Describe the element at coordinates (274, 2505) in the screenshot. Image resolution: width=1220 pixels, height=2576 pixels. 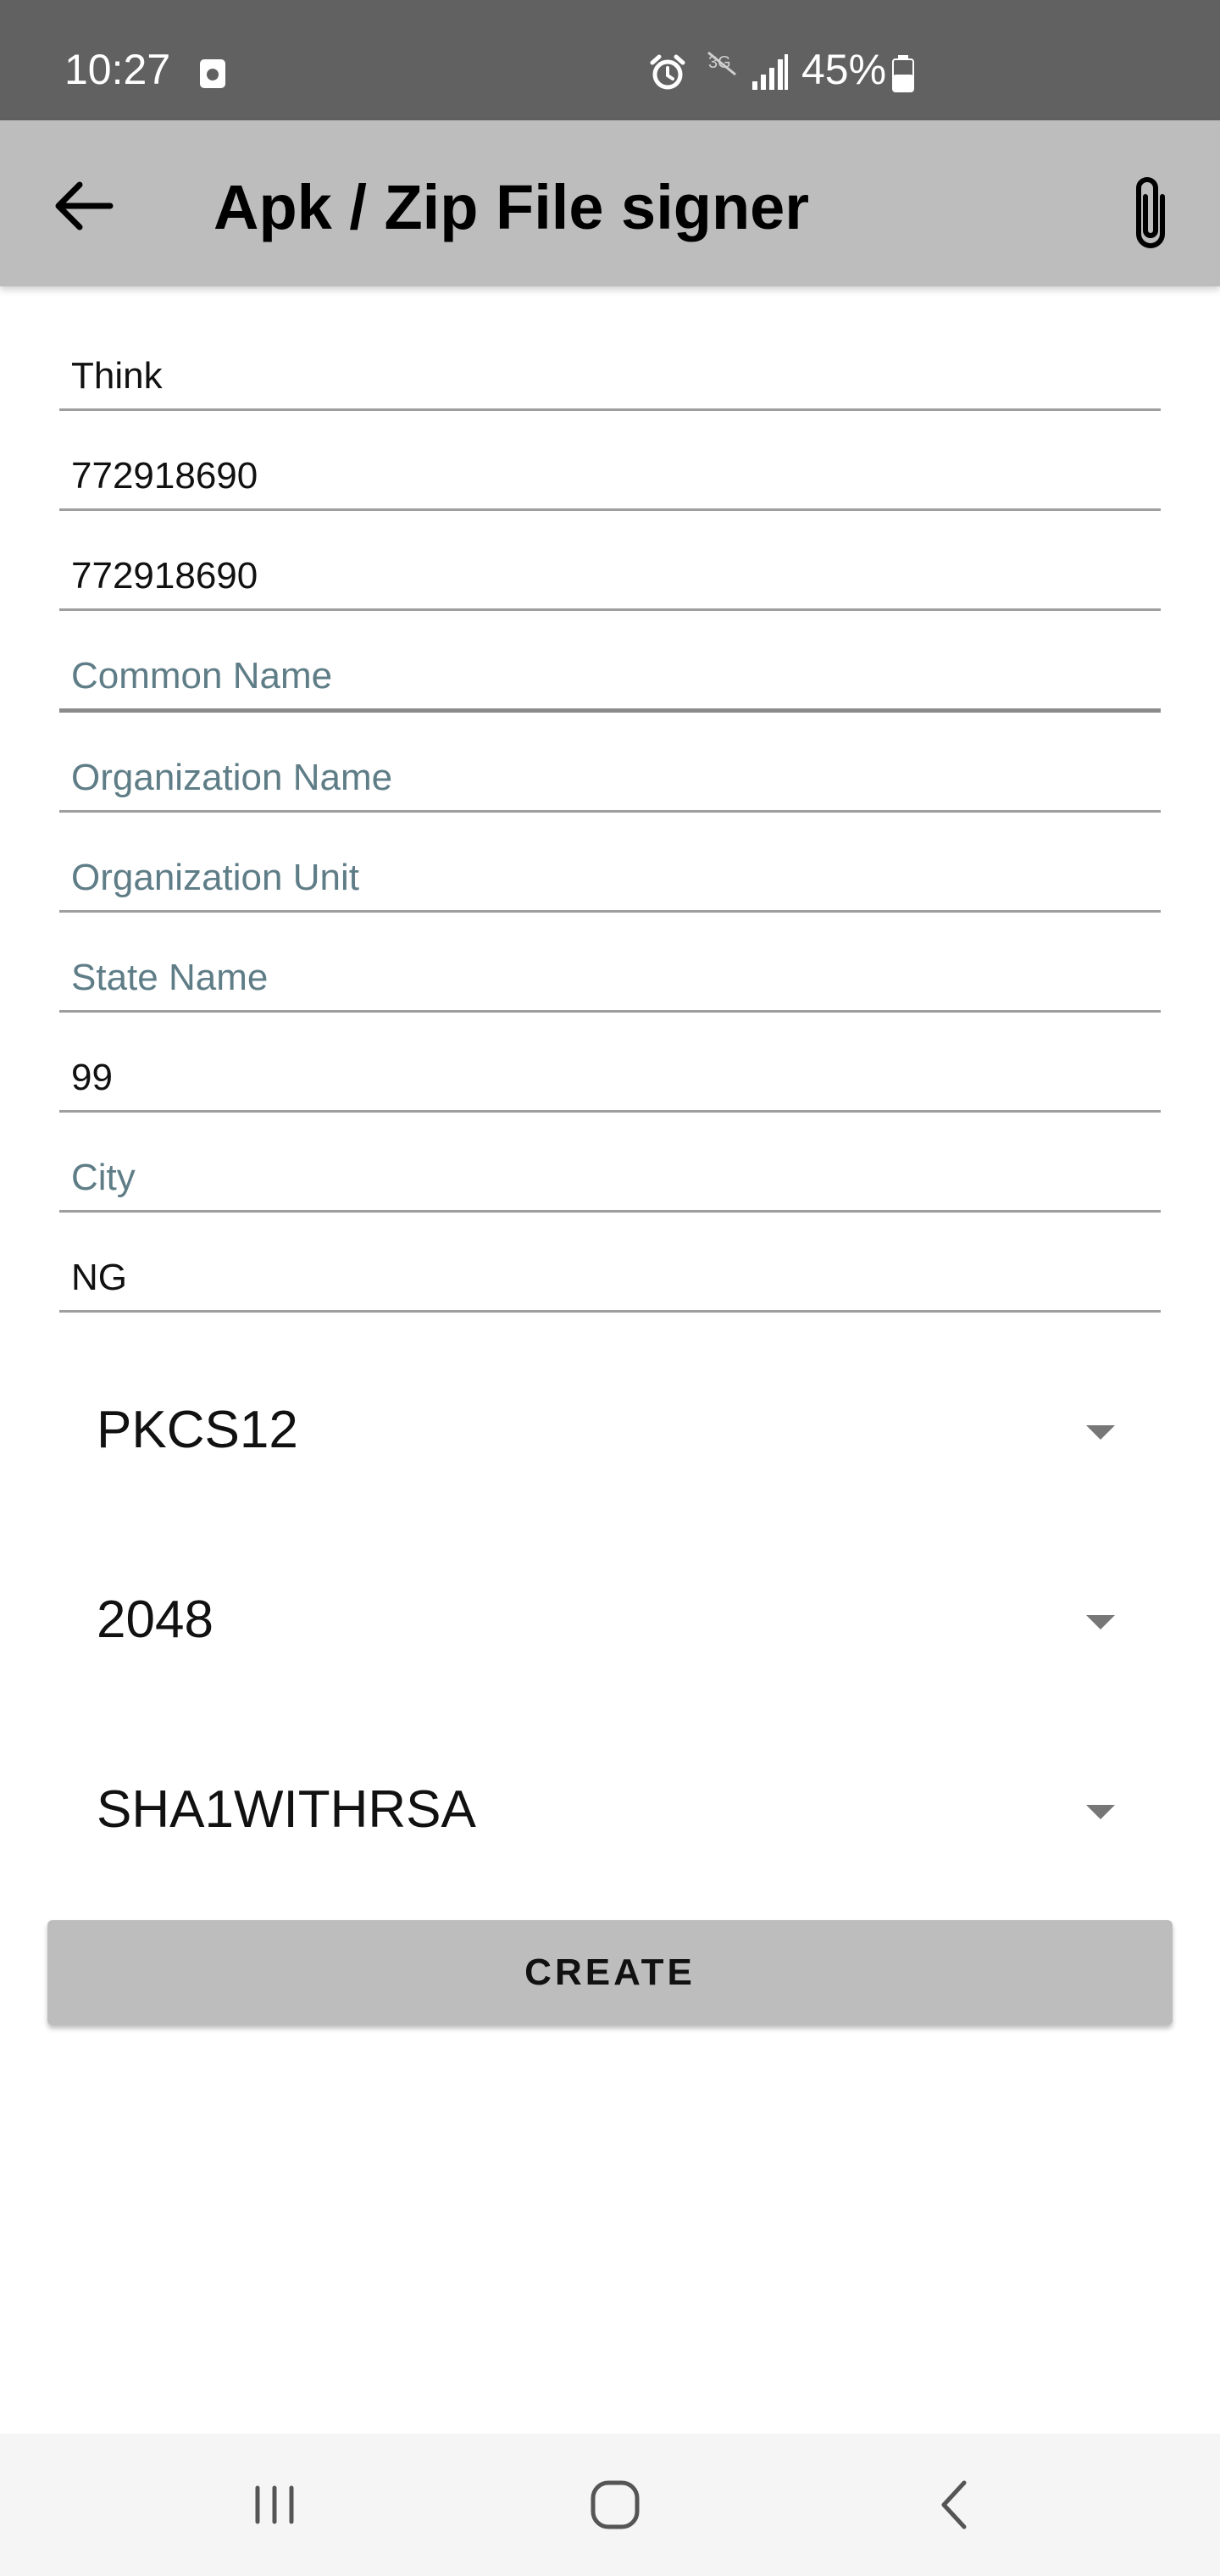
I see `recent-apps-icon` at that location.